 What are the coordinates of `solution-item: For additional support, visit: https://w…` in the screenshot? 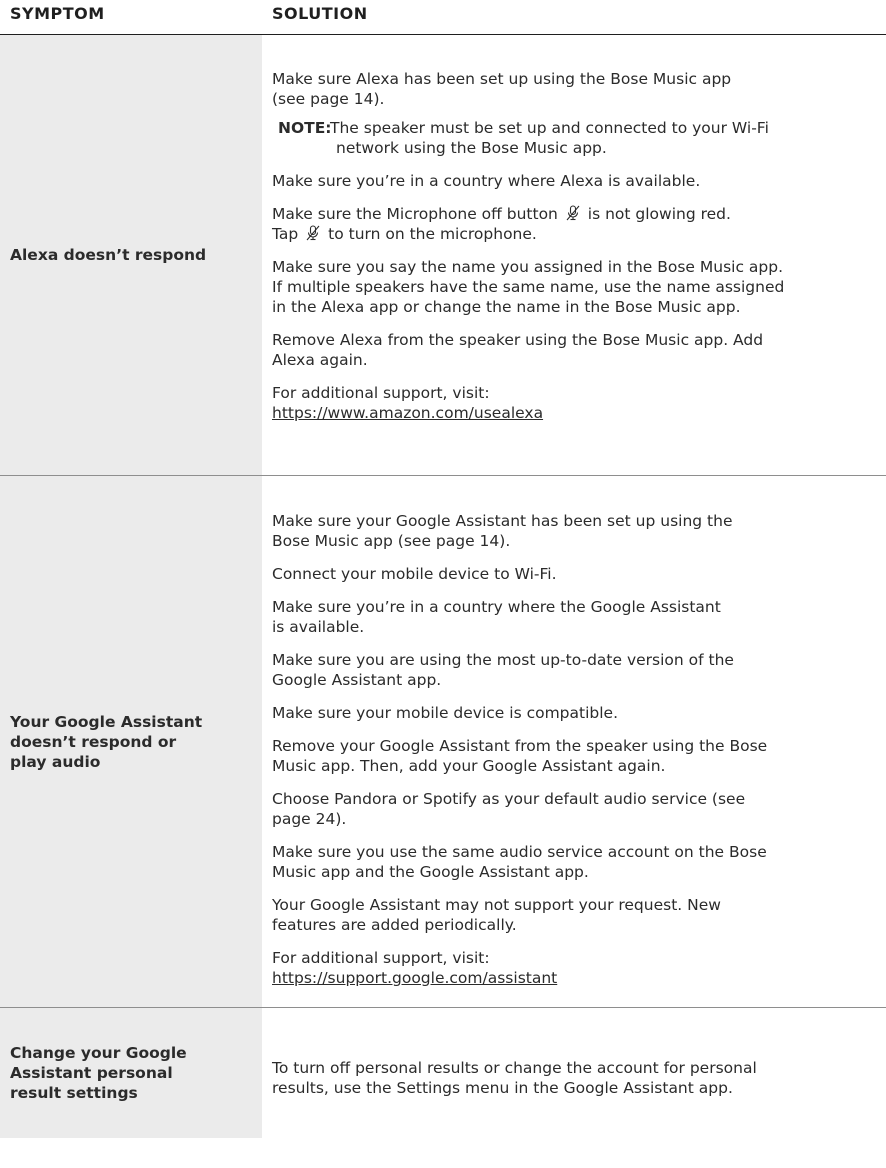 It's located at (408, 403).